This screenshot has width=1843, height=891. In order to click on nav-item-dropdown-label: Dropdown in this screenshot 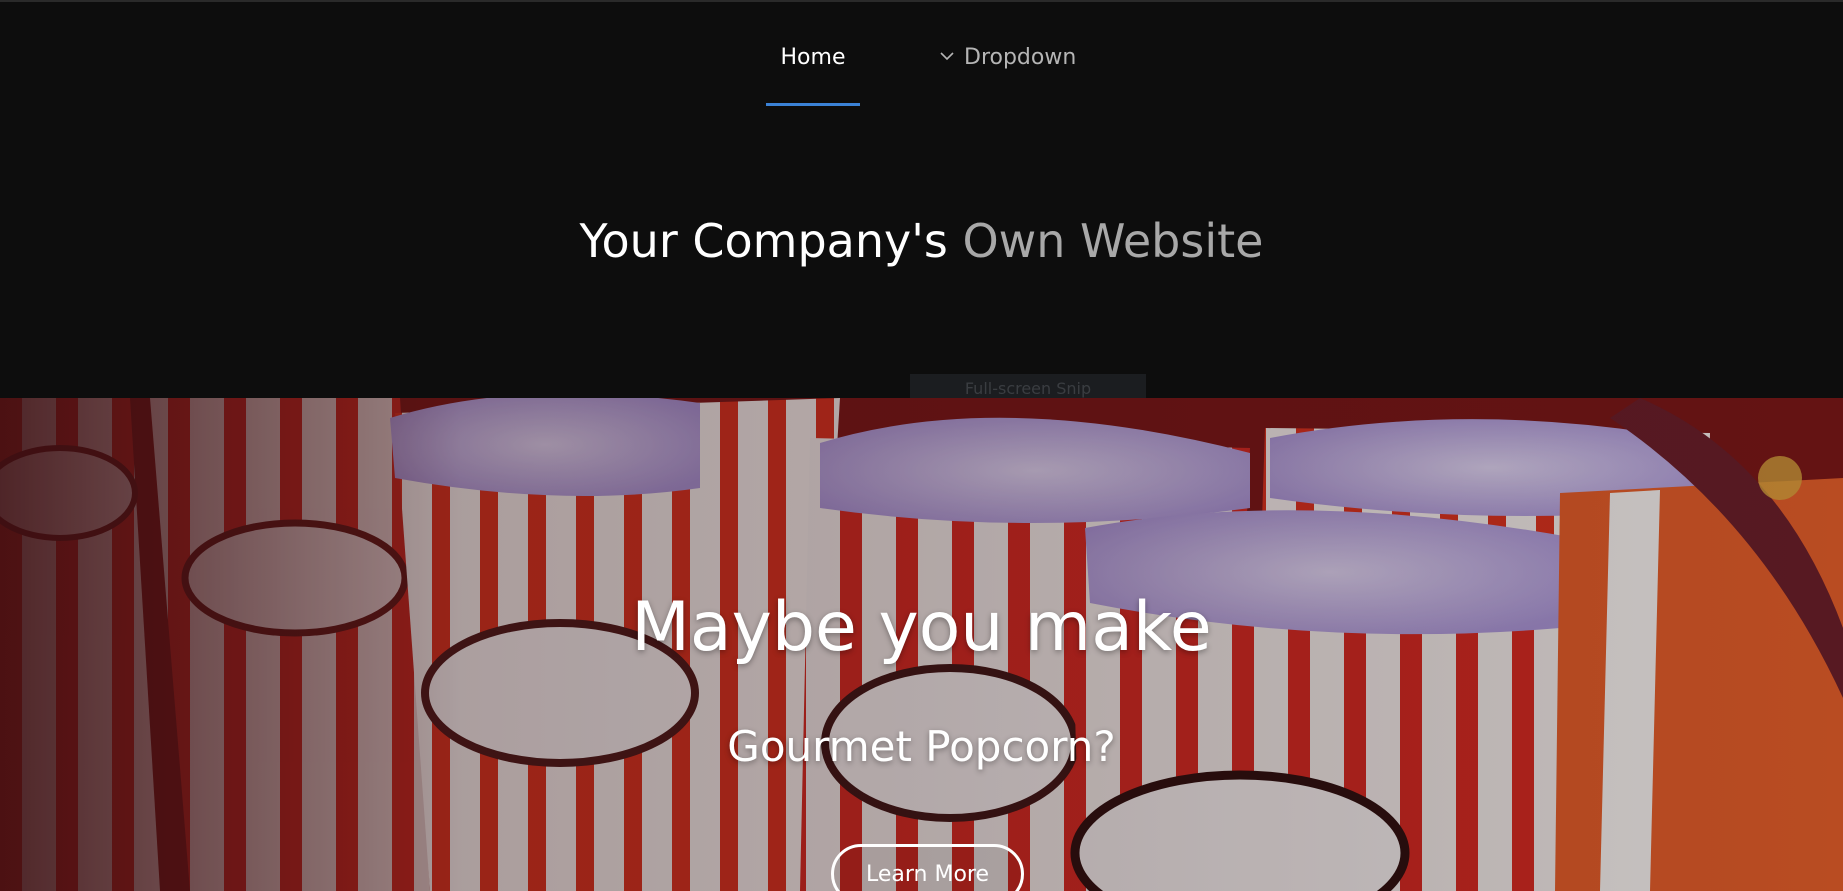, I will do `click(1020, 57)`.